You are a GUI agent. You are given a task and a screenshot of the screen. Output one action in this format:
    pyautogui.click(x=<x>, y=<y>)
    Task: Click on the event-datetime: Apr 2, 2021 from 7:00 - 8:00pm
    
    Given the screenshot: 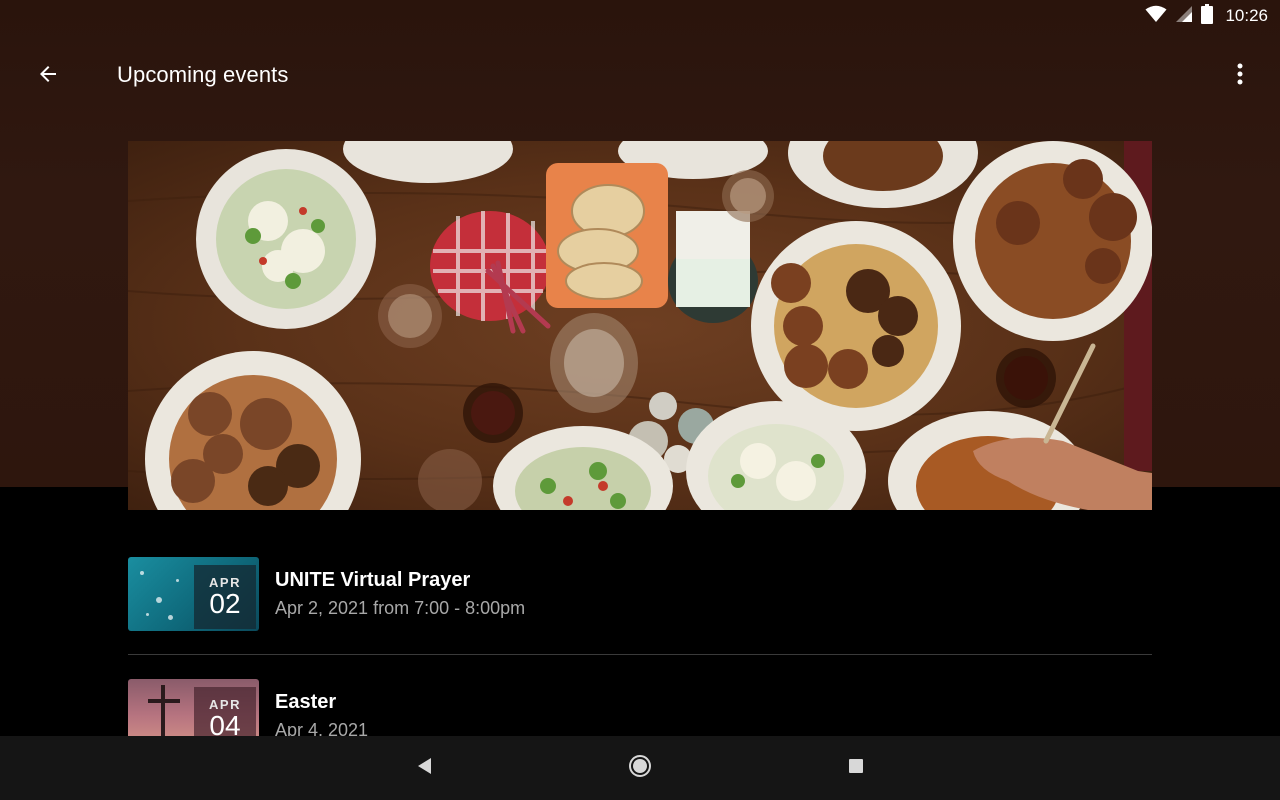 What is the action you would take?
    pyautogui.click(x=400, y=608)
    